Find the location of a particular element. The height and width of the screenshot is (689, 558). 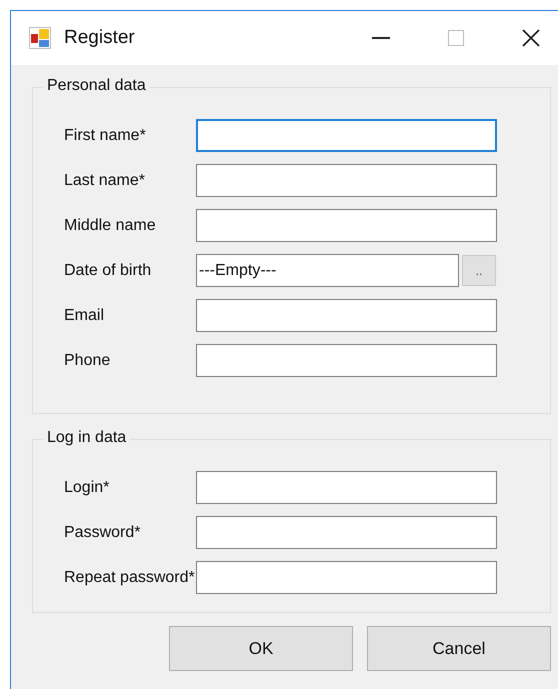

date-field: ---Empty--- is located at coordinates (327, 270).